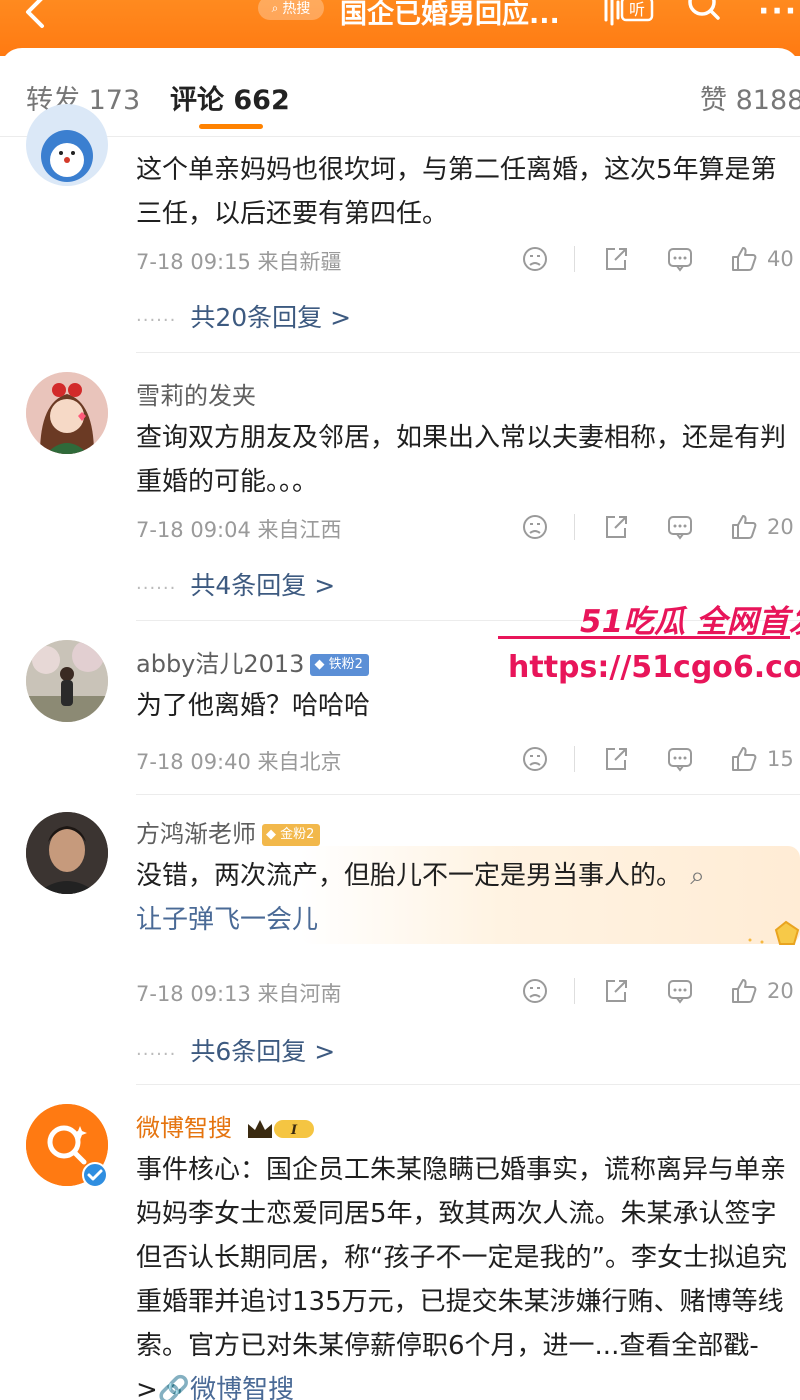 The height and width of the screenshot is (1400, 800). I want to click on username-text: 方鸿渐老师, so click(196, 834).